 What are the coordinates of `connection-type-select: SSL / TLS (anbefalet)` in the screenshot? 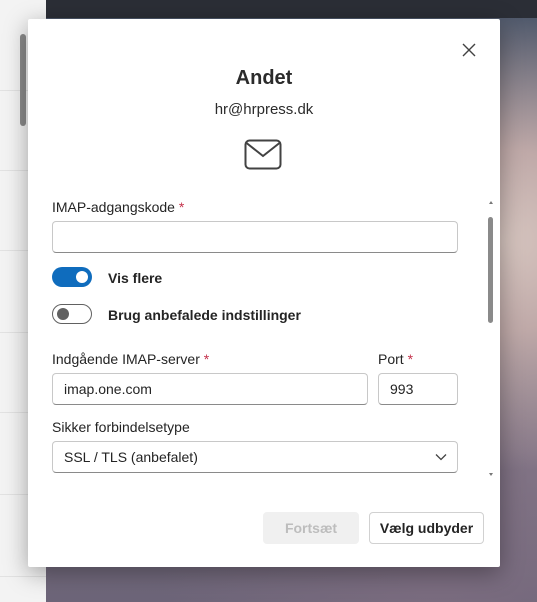 It's located at (255, 457).